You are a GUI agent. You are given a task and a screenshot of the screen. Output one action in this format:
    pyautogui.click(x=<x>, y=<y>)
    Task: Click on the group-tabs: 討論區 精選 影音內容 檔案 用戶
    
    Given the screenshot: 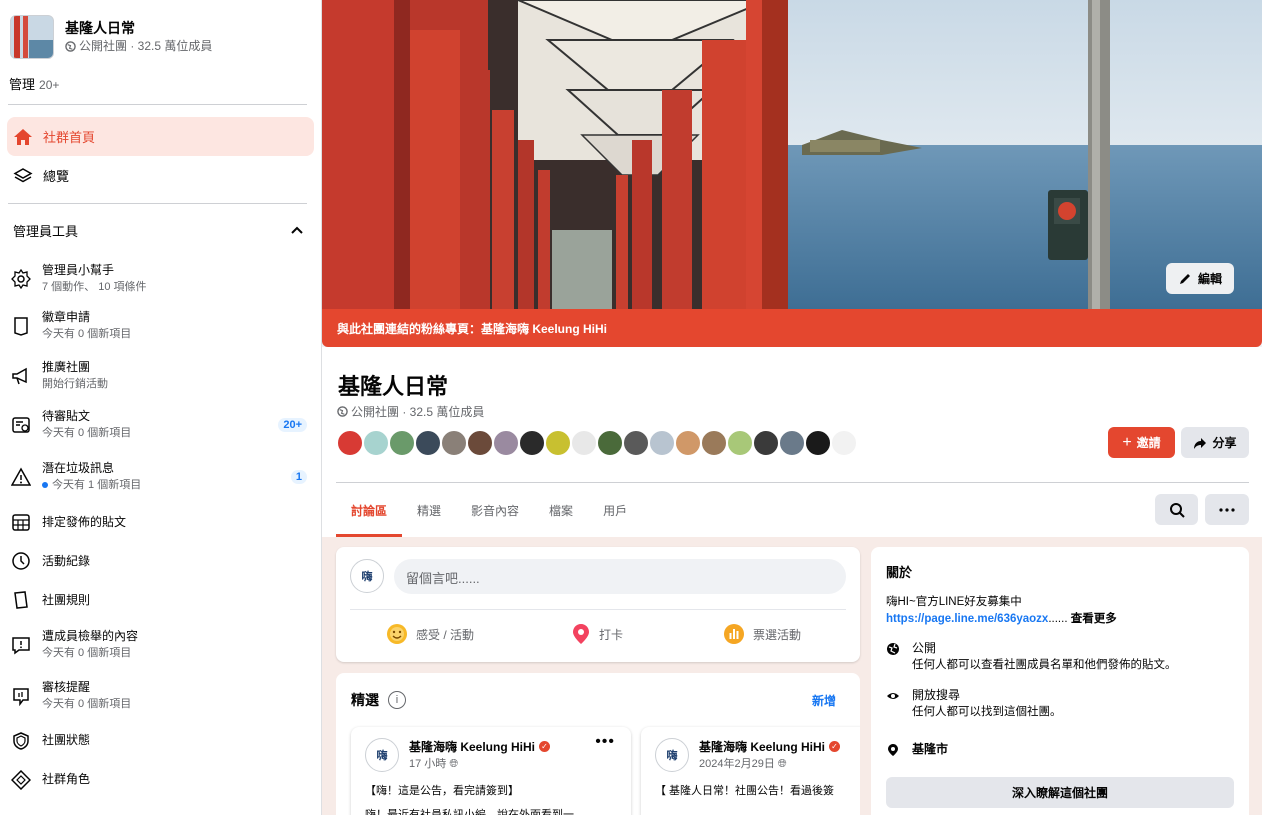 What is the action you would take?
    pyautogui.click(x=489, y=510)
    